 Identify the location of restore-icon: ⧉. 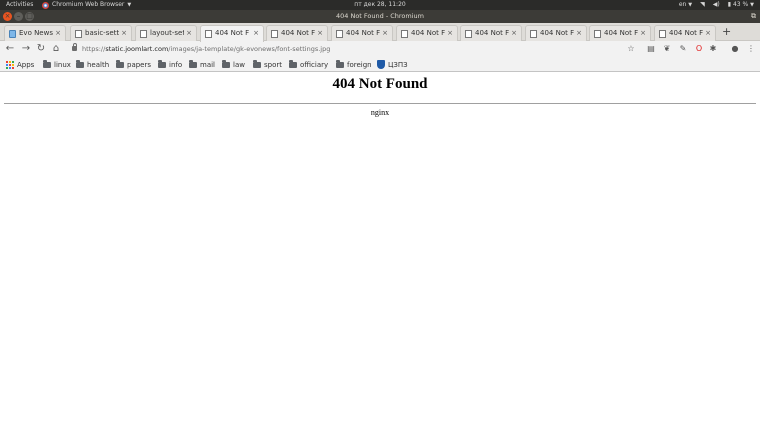
(753, 16).